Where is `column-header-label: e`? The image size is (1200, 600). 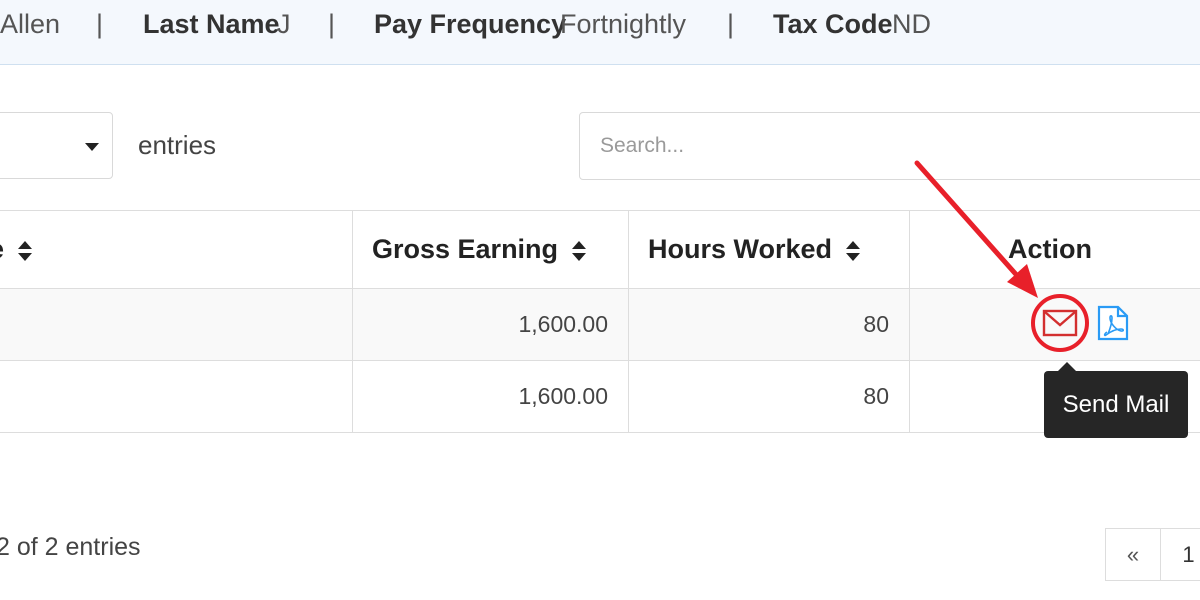
column-header-label: e is located at coordinates (2, 249).